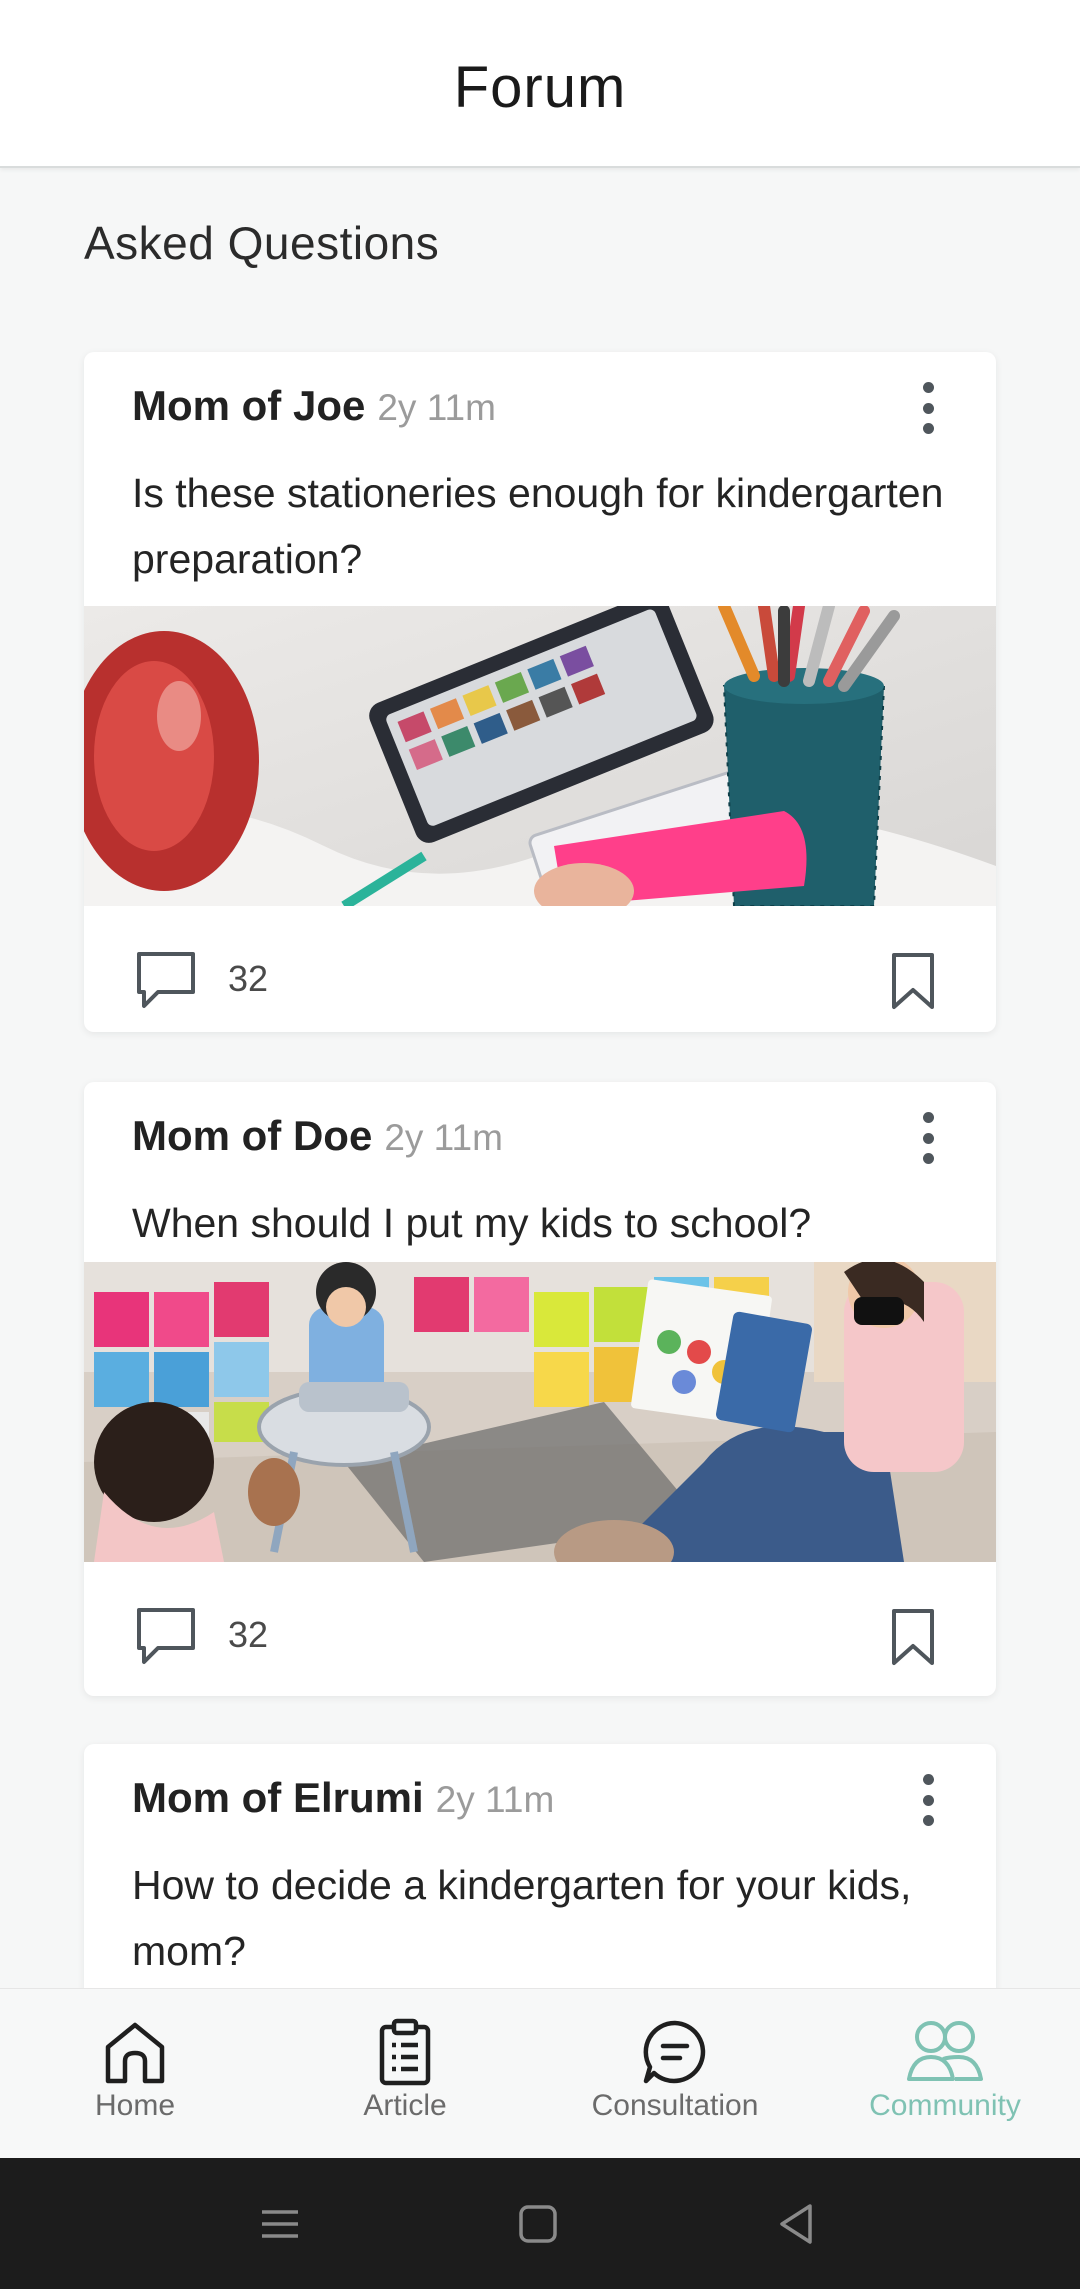  Describe the element at coordinates (135, 2053) in the screenshot. I see `home-icon` at that location.